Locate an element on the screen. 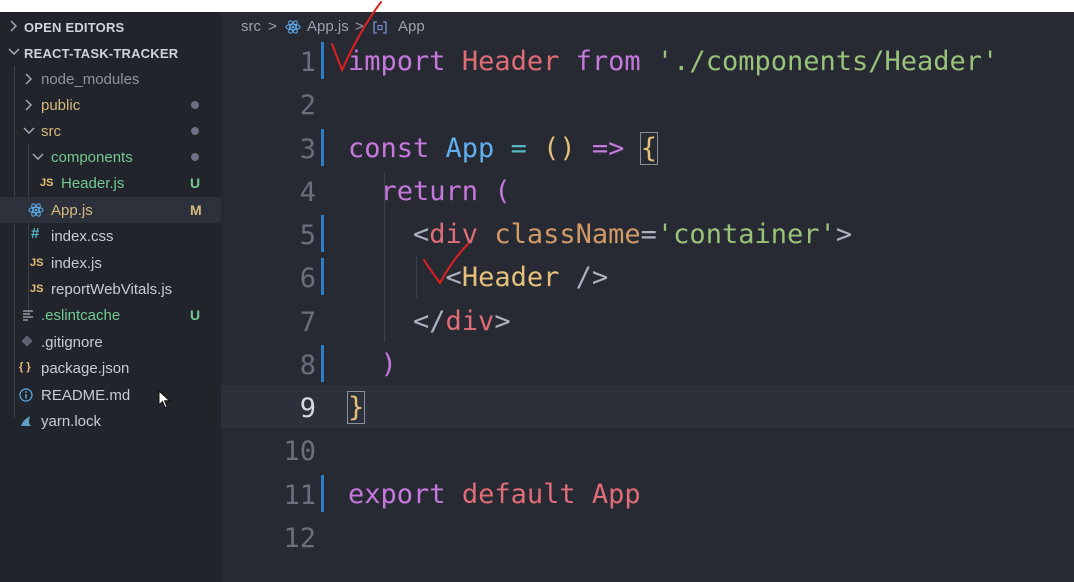 This screenshot has width=1074, height=582. tag-bracket: /> is located at coordinates (584, 277).